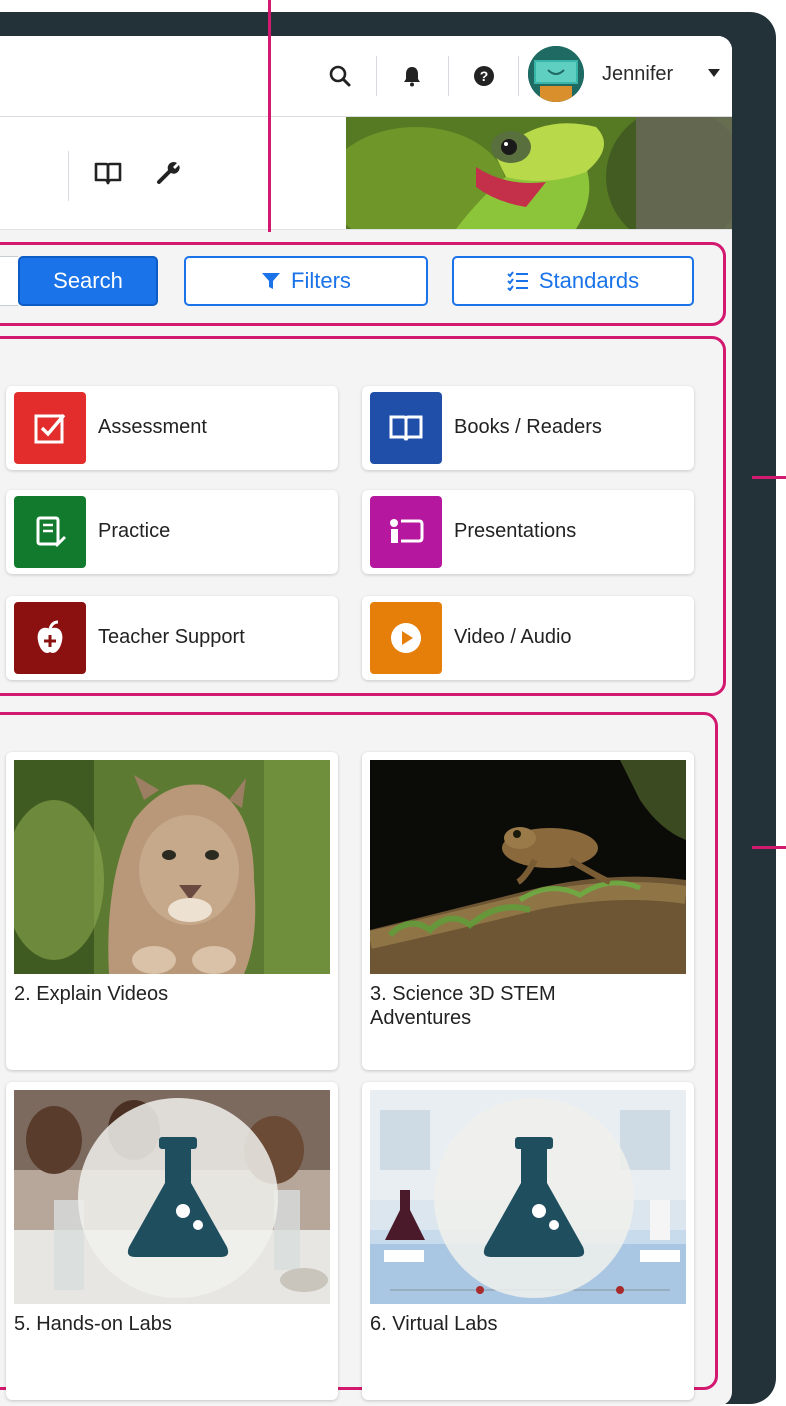 This screenshot has height=1406, width=786. Describe the element at coordinates (50, 532) in the screenshot. I see `practice-icon` at that location.